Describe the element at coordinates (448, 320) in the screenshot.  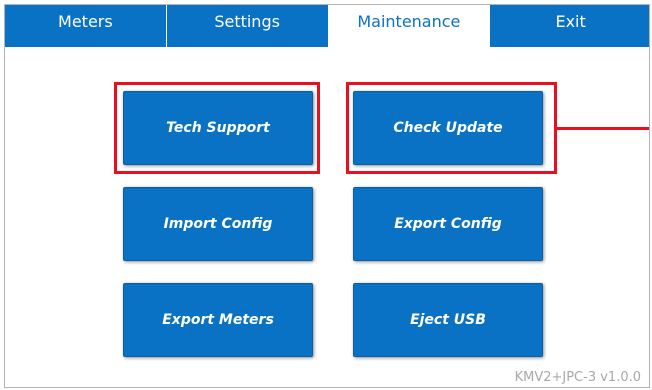
I see `eject-usb-button: Eject USB` at that location.